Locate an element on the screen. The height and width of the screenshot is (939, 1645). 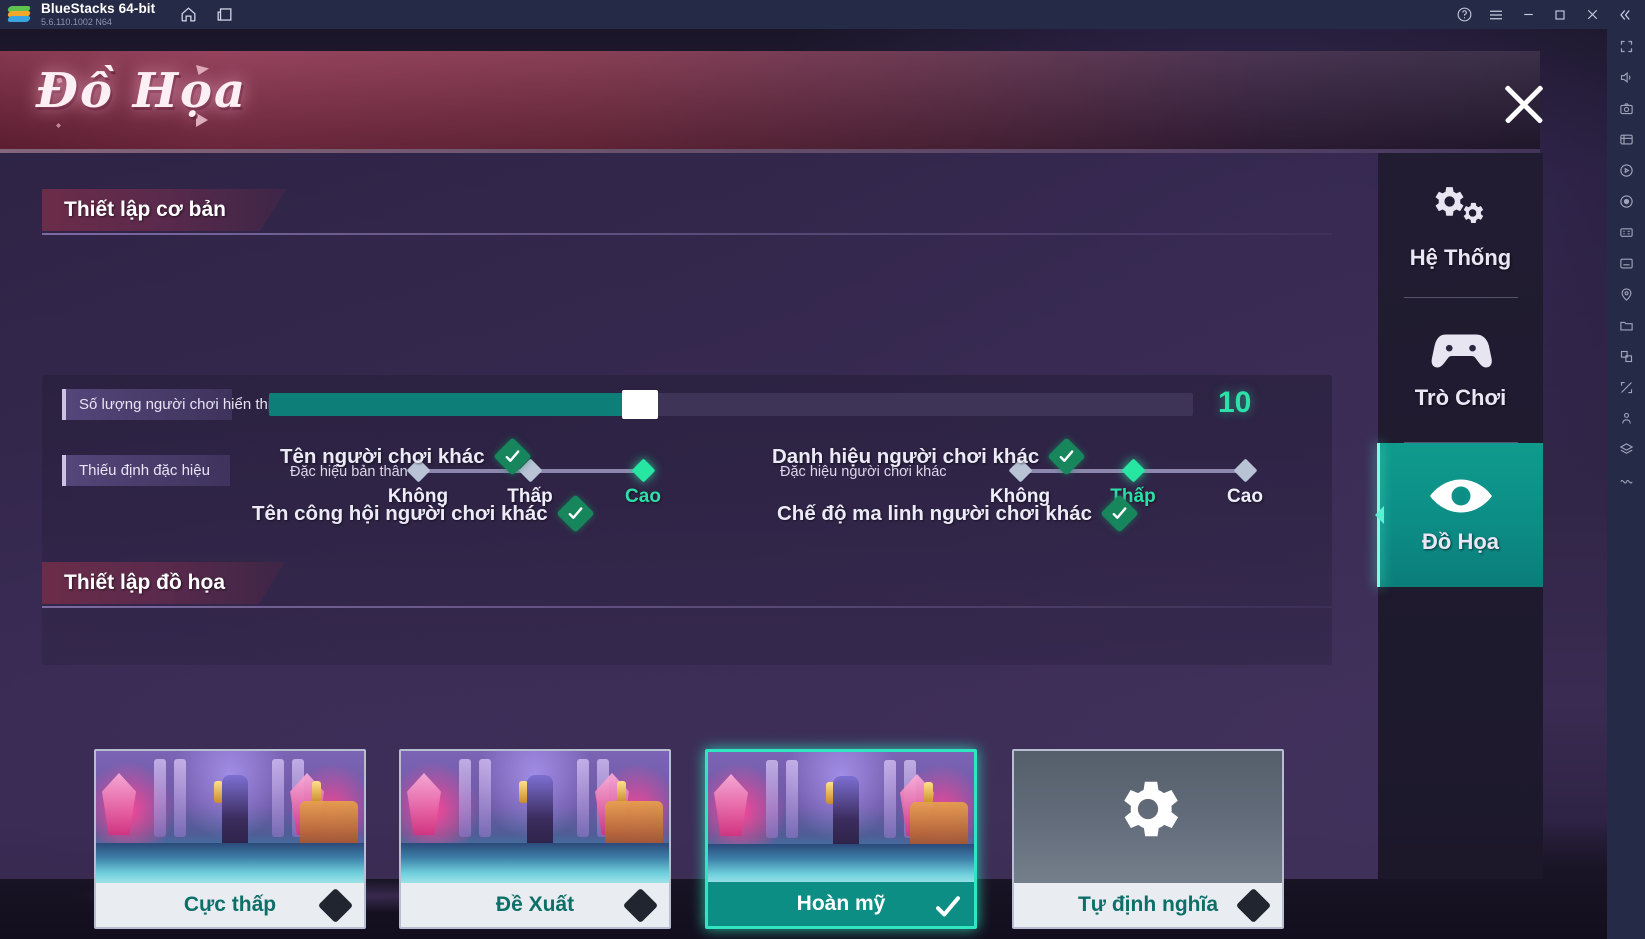
player-count-label: Số lượng người chơi hiển thị is located at coordinates (166, 404).